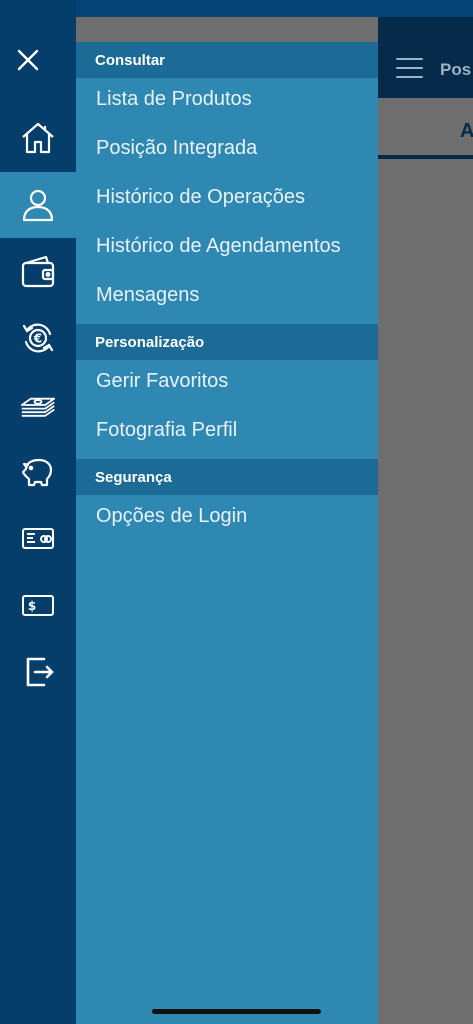 The height and width of the screenshot is (1024, 473). What do you see at coordinates (237, 381) in the screenshot?
I see `menu-item-gerir-favoritos: Gerir Favoritos` at bounding box center [237, 381].